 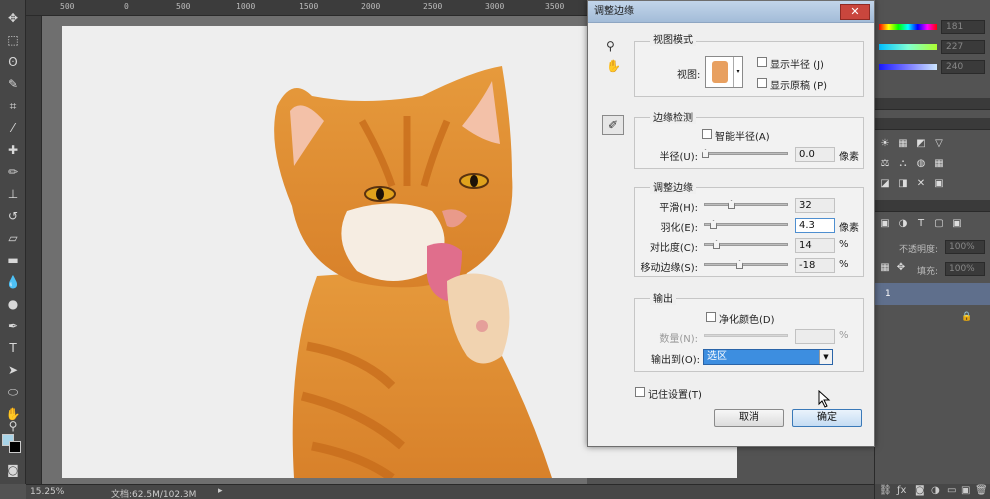 What do you see at coordinates (920, 490) in the screenshot?
I see `mask-icon: ◙` at bounding box center [920, 490].